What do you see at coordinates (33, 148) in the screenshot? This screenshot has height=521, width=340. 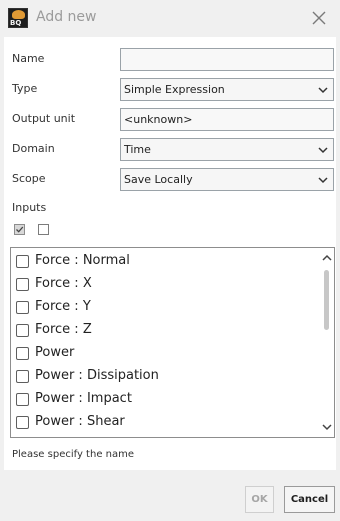 I see `domain-label: Domain` at bounding box center [33, 148].